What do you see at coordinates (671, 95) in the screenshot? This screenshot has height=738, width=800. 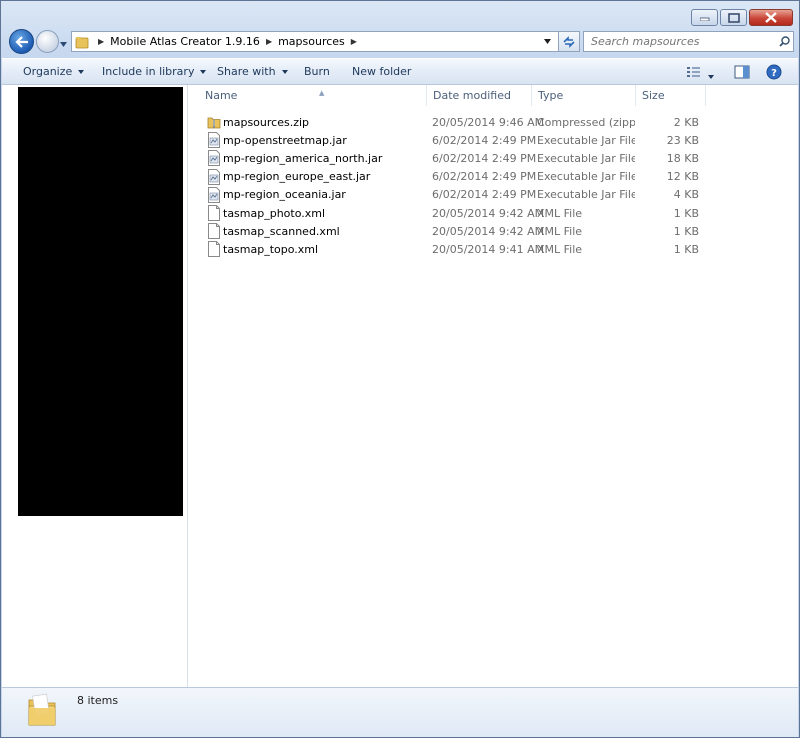 I see `column-header-size: Size` at bounding box center [671, 95].